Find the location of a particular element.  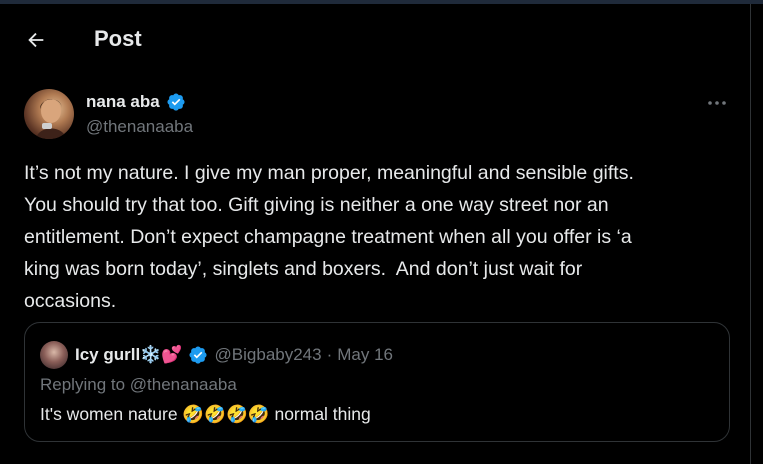

quoted-avatar is located at coordinates (54, 355).